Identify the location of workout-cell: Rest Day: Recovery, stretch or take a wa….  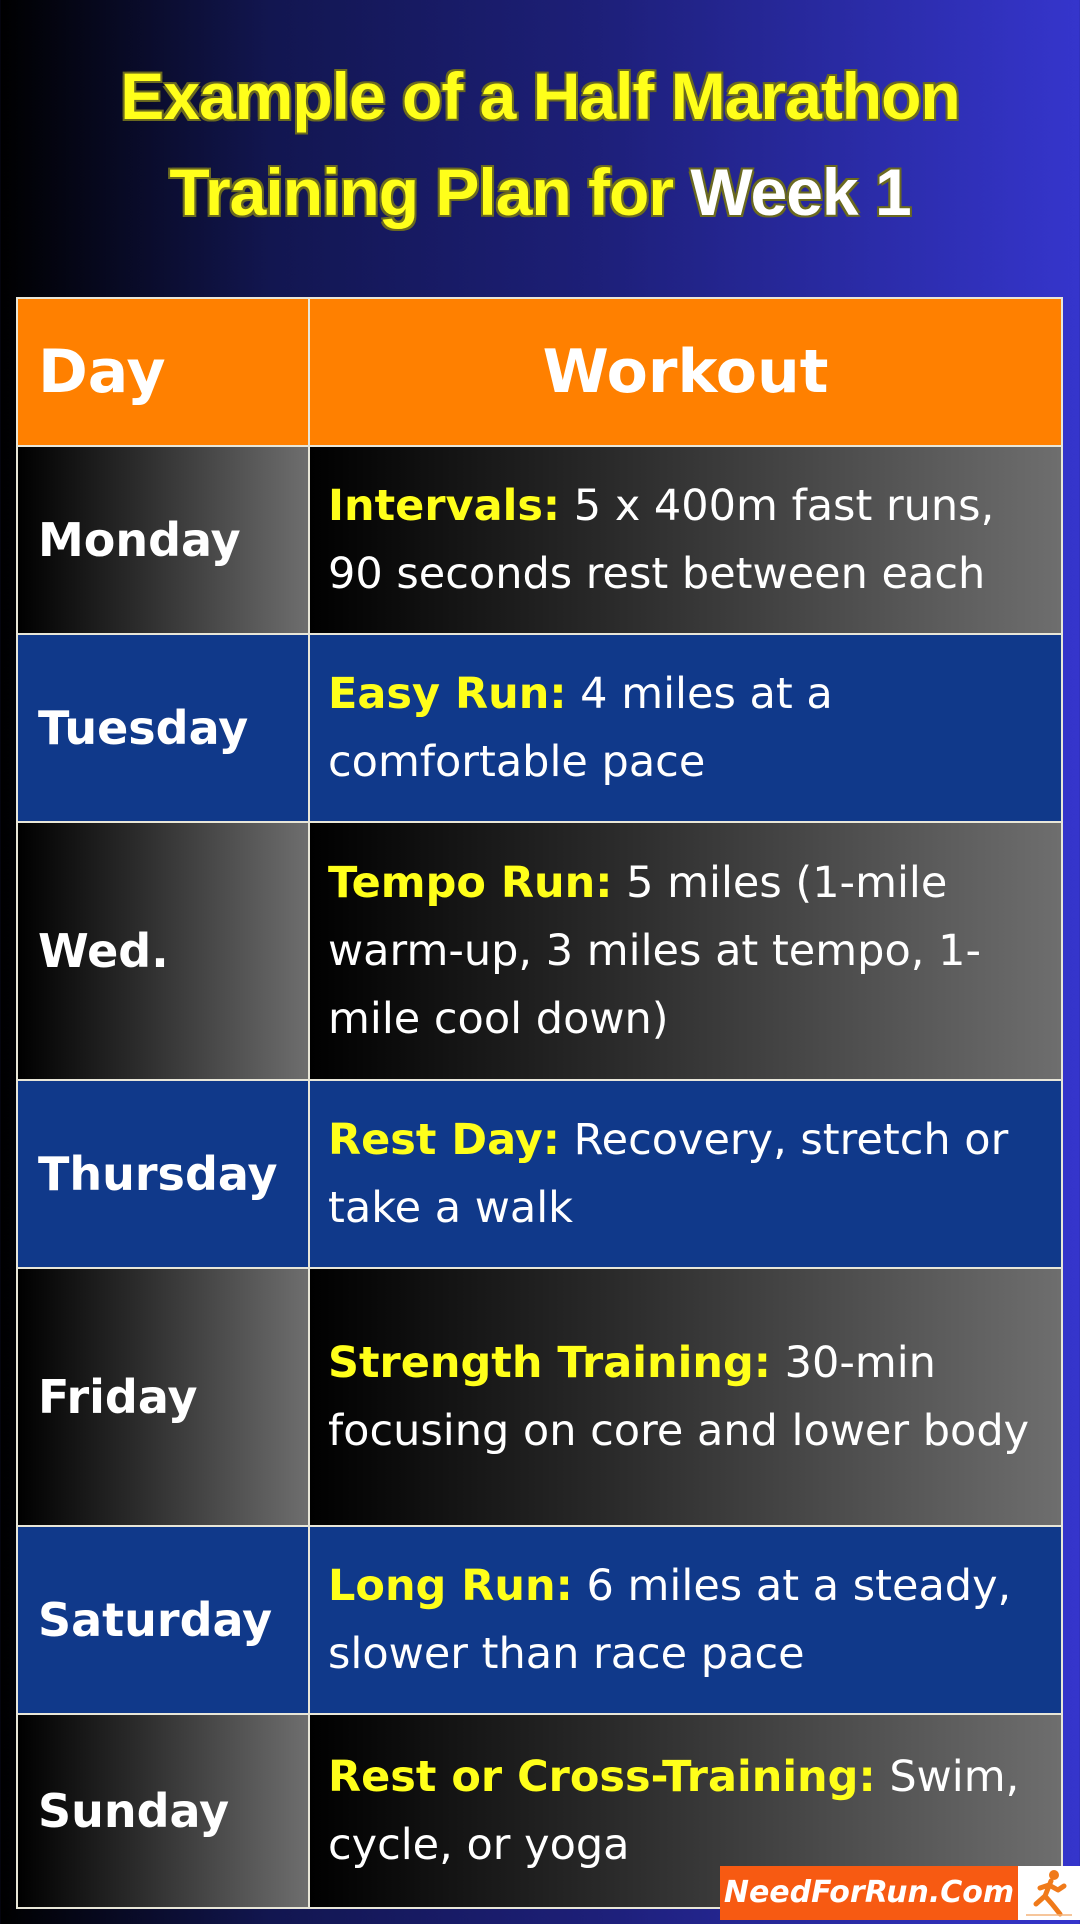
(685, 1174).